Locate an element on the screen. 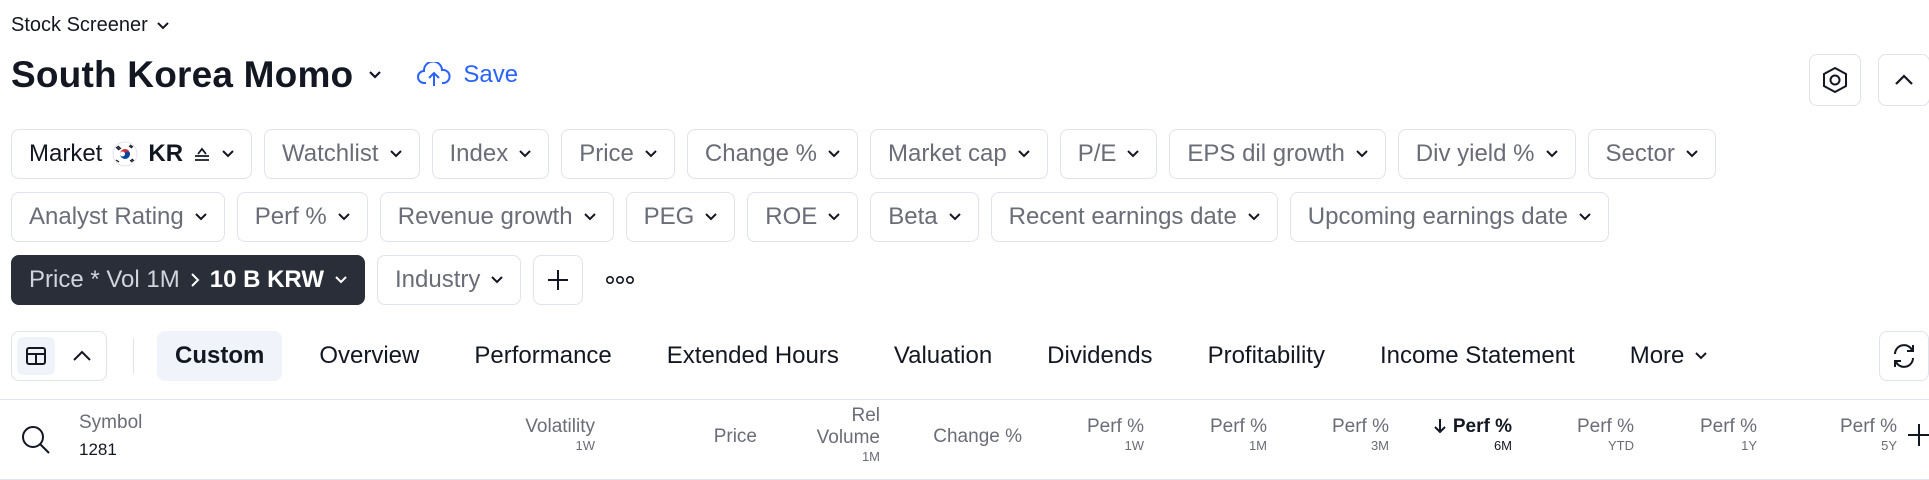  filter-eps-dil-growth: EPS dil growth is located at coordinates (1277, 154).